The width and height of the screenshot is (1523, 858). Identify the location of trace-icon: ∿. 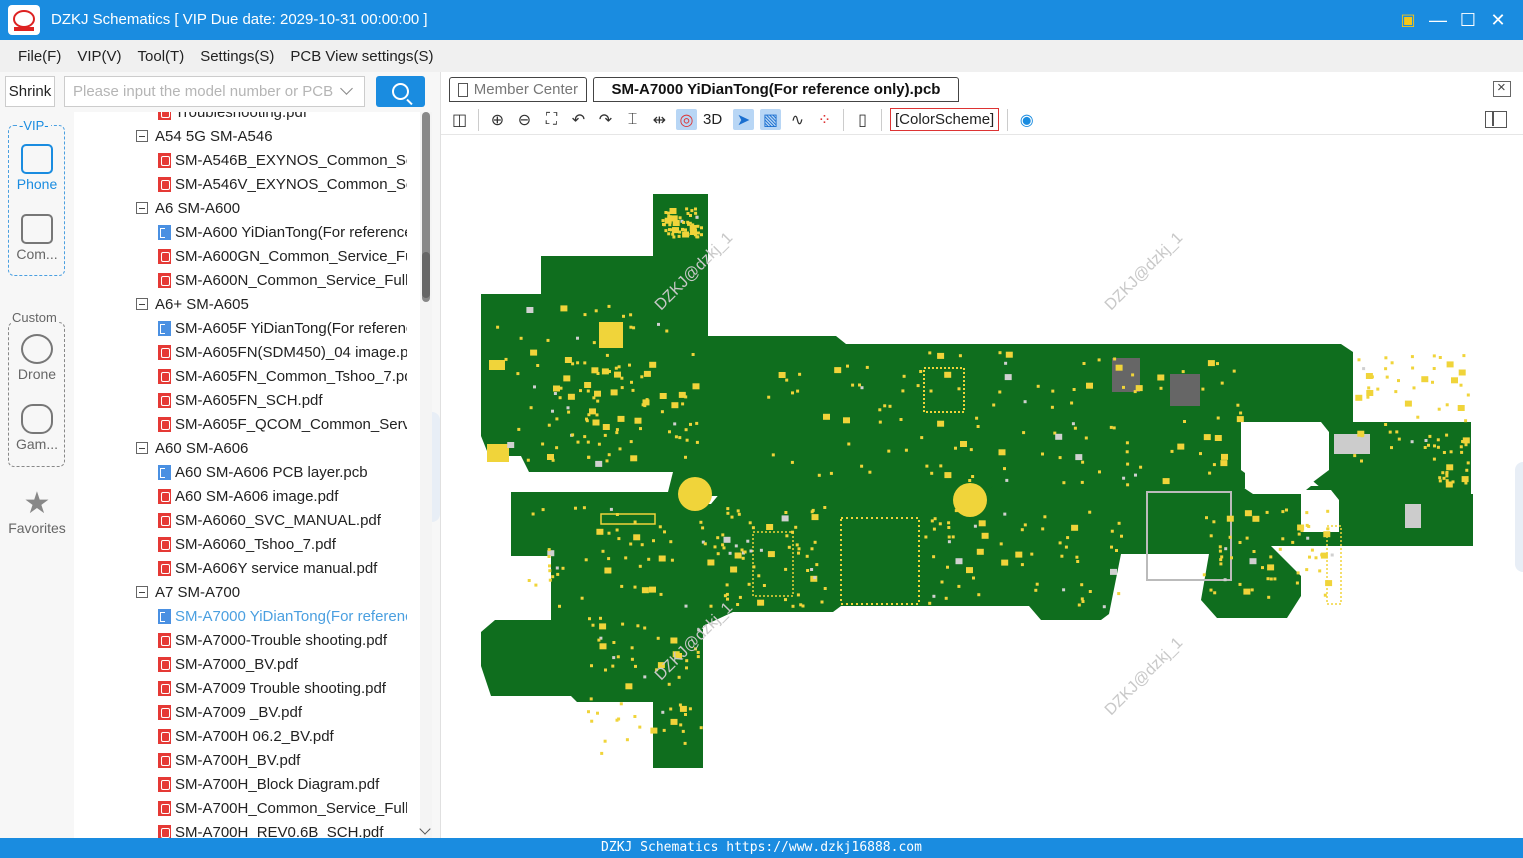
(797, 119).